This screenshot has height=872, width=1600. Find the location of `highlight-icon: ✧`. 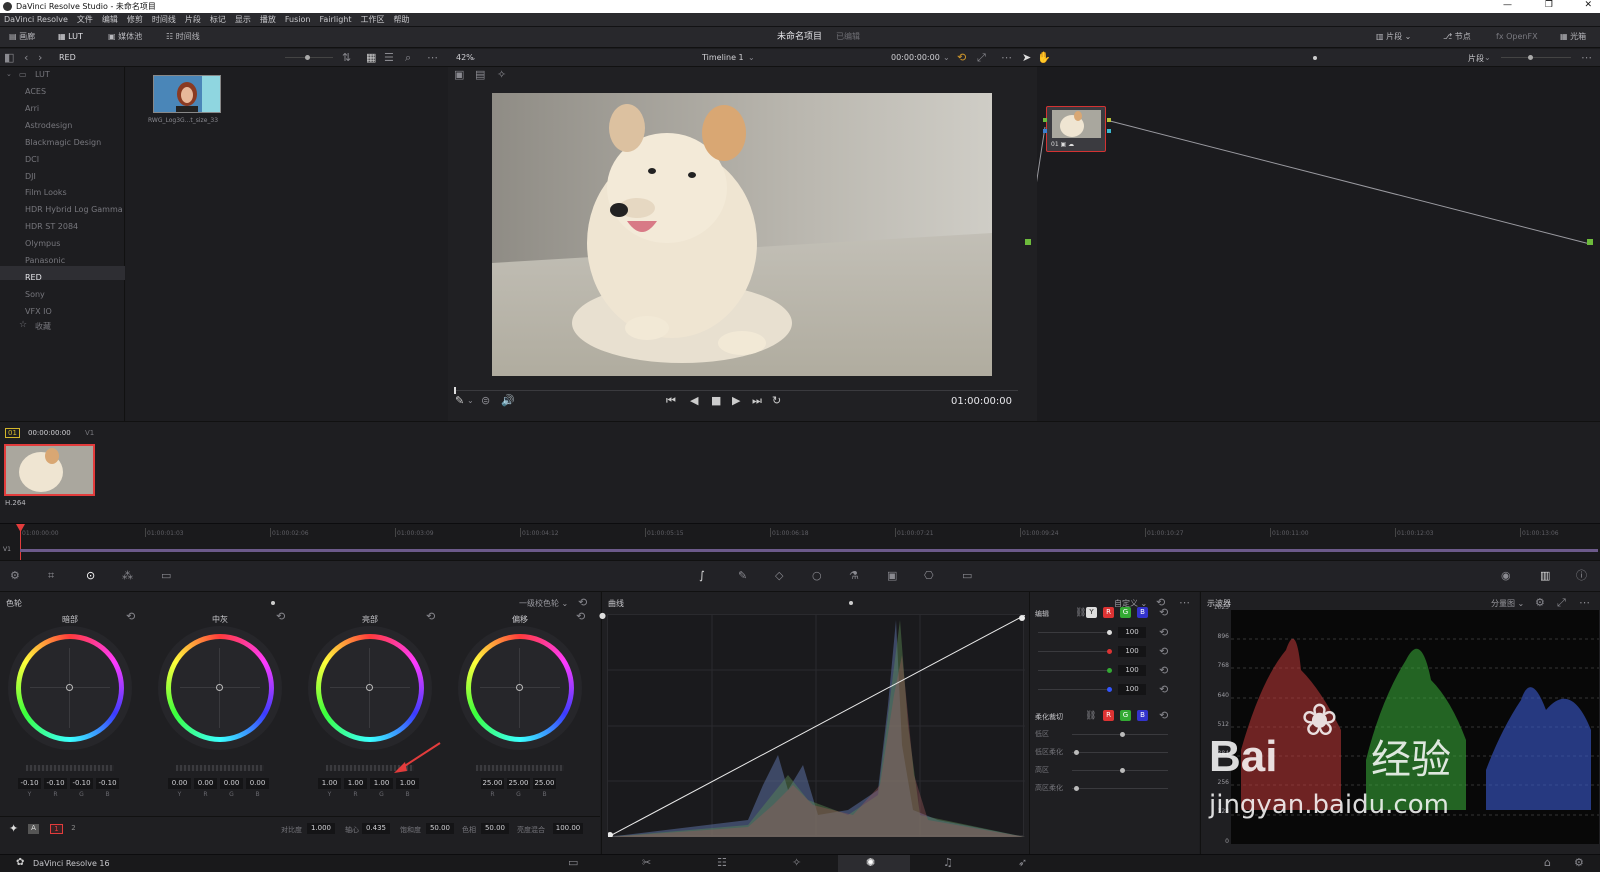

highlight-icon: ✧ is located at coordinates (501, 75).